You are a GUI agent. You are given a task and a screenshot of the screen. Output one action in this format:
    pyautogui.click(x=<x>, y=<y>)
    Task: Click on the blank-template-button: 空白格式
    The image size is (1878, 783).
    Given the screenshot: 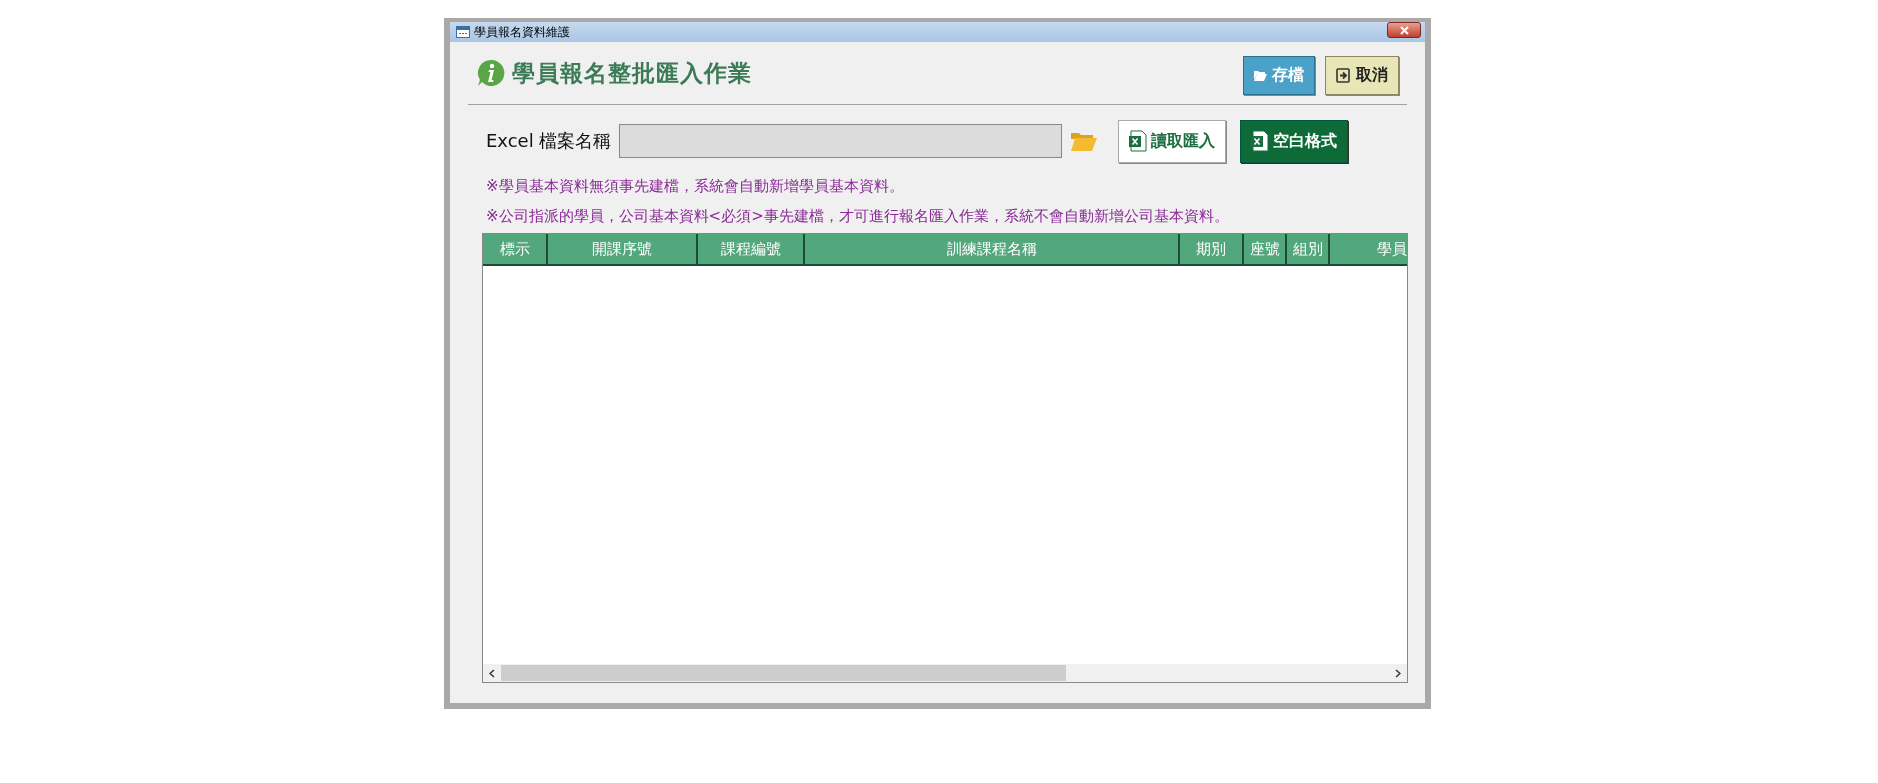 What is the action you would take?
    pyautogui.click(x=1294, y=141)
    